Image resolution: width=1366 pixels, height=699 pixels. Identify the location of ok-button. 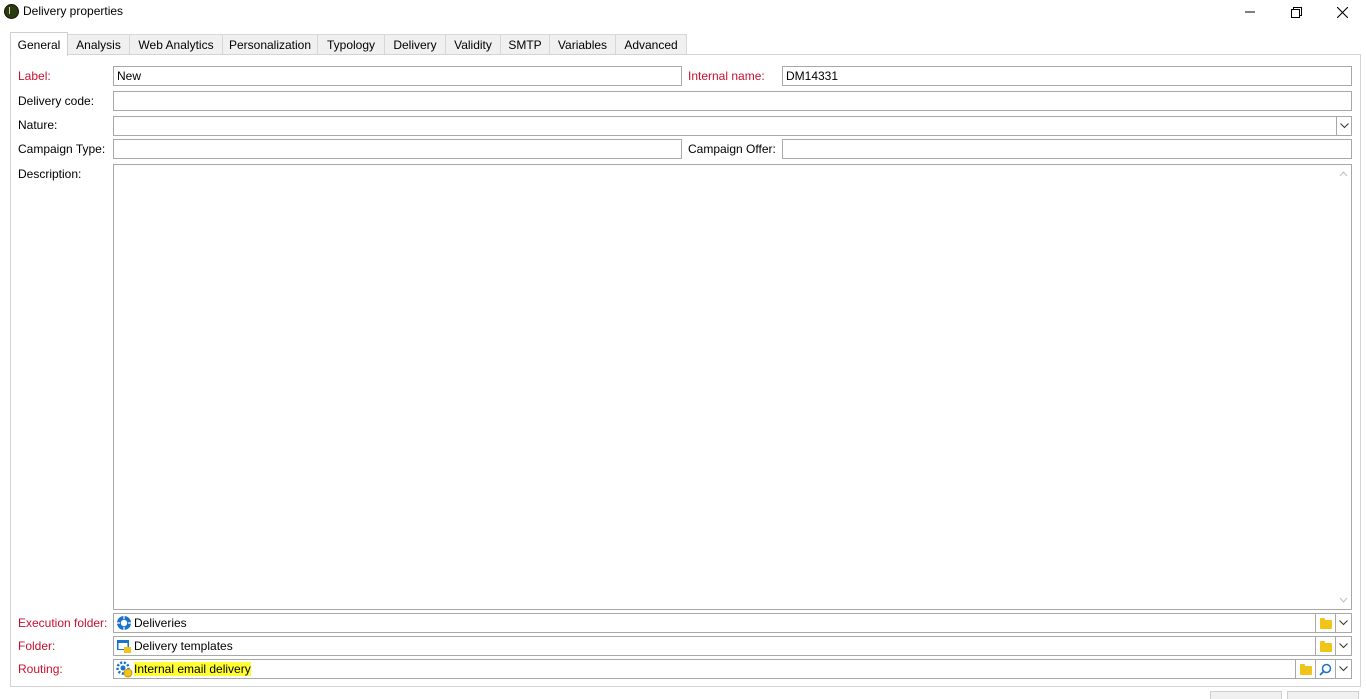
(1246, 695).